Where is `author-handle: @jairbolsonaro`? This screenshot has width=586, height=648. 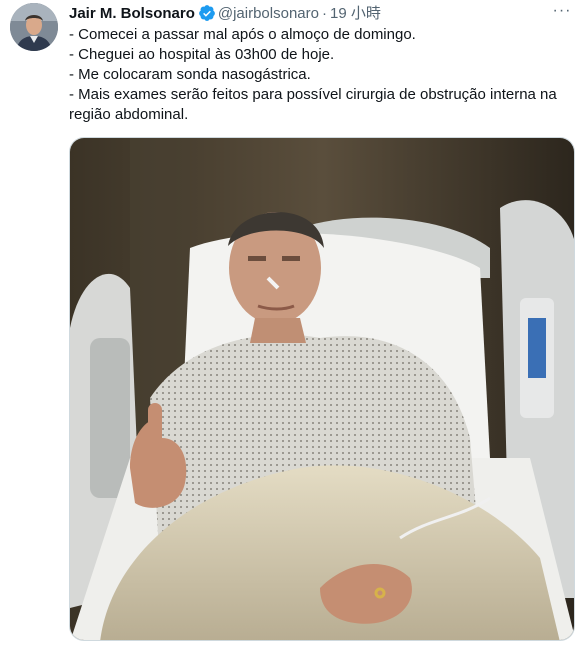
author-handle: @jairbolsonaro is located at coordinates (268, 13).